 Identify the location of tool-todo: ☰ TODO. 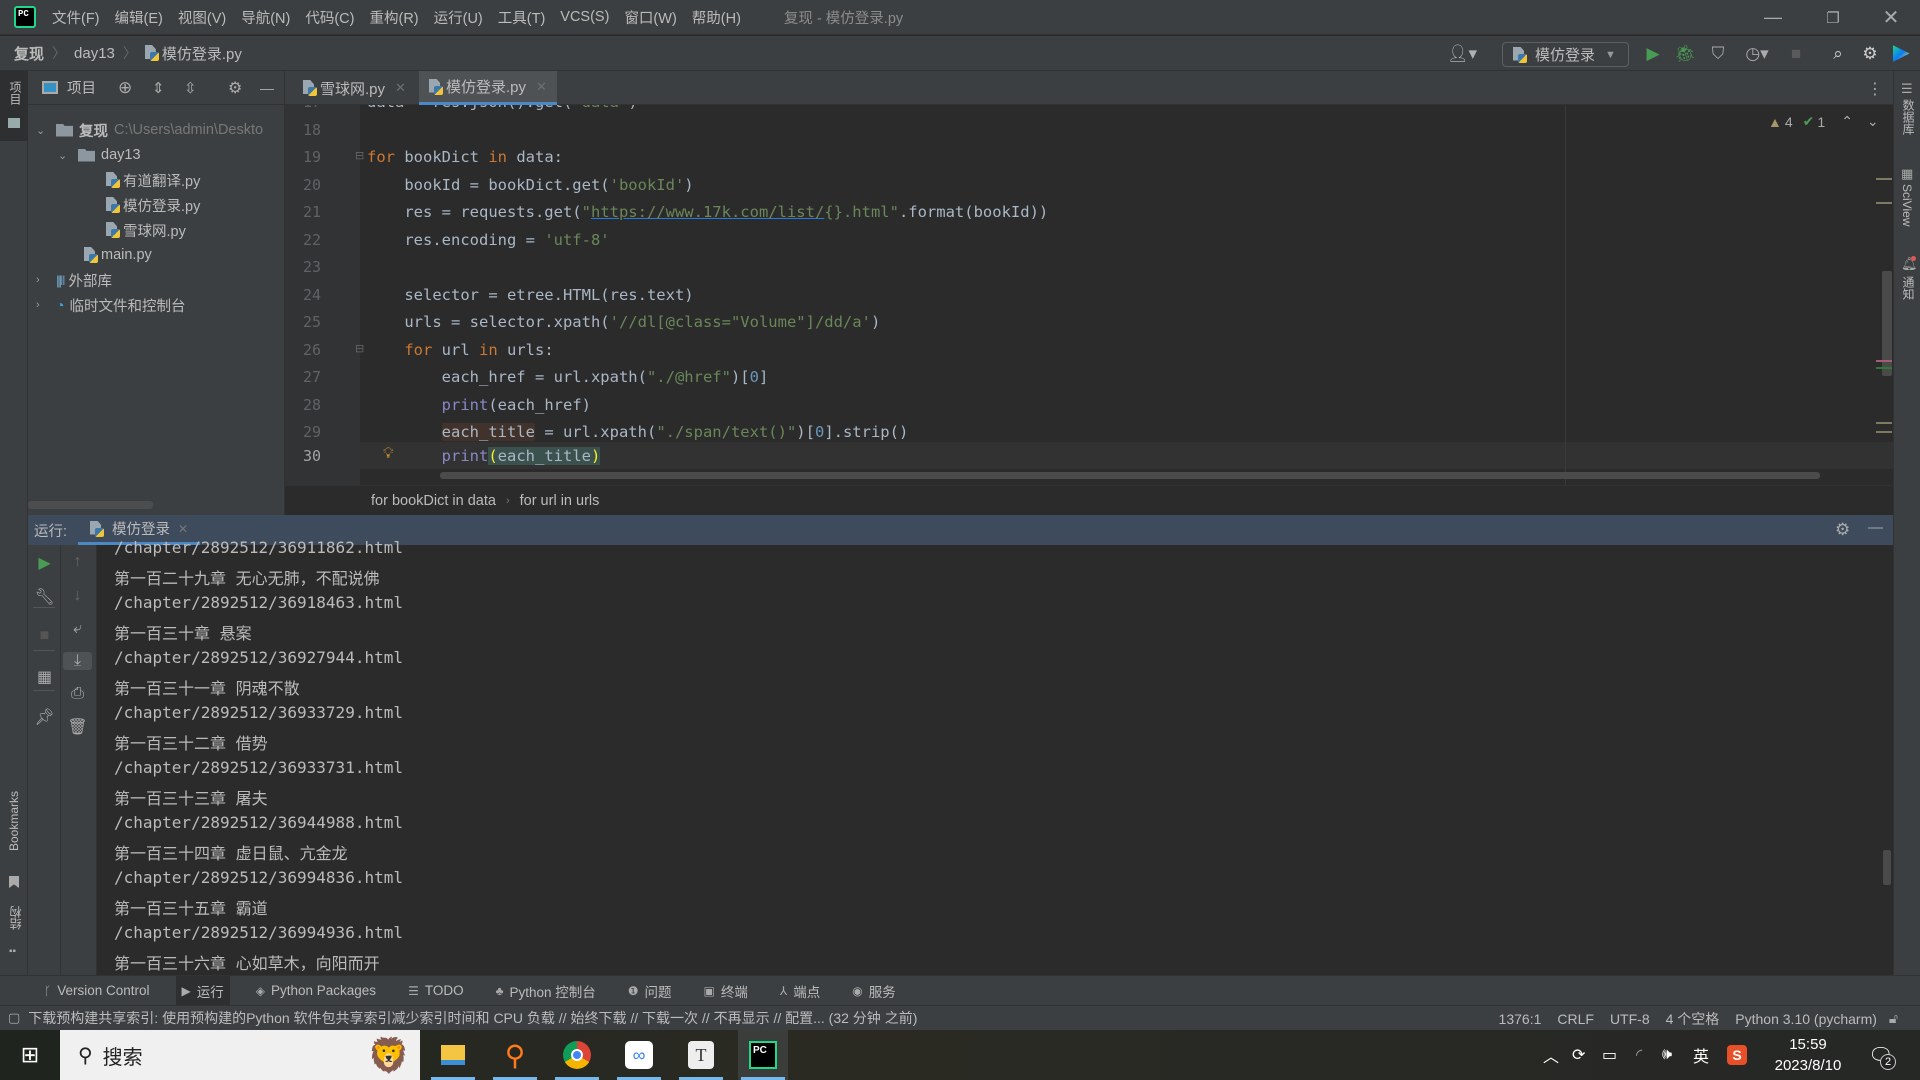
(436, 990).